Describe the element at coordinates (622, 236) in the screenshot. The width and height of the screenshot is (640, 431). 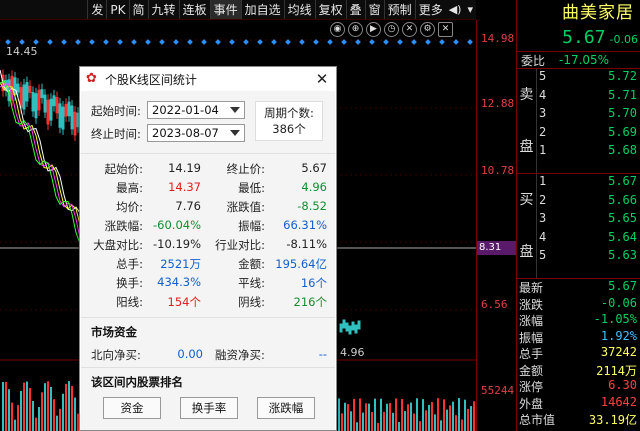
I see `book-price: 5.64` at that location.